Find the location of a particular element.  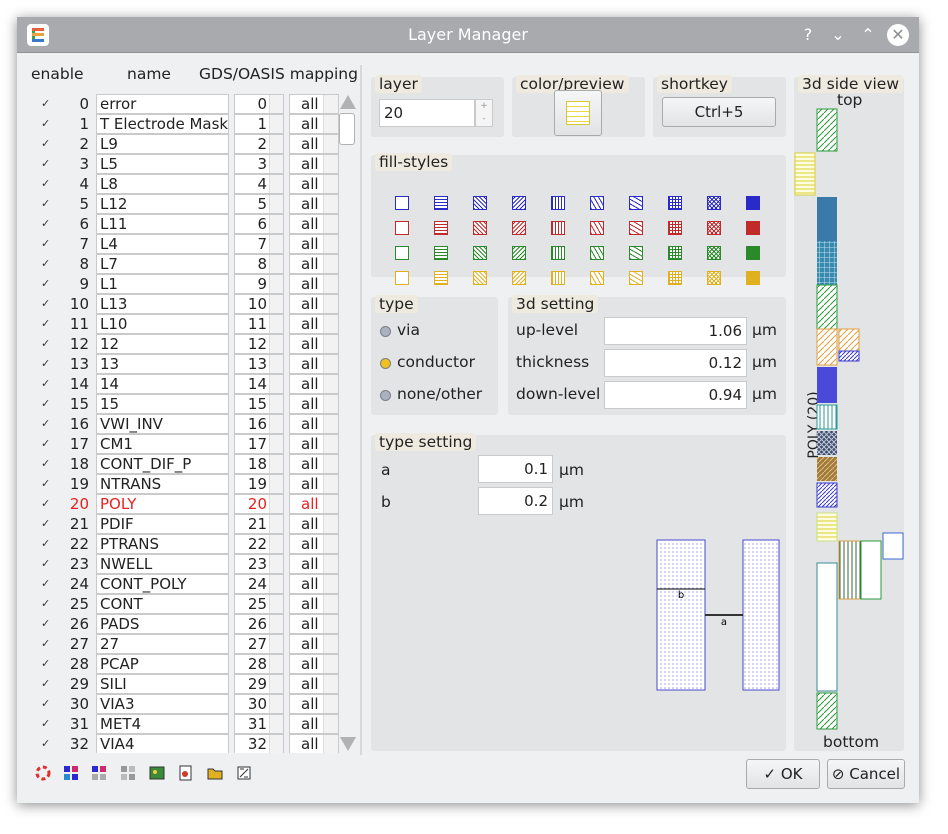

layer-name-field: NWELL is located at coordinates (162, 564).